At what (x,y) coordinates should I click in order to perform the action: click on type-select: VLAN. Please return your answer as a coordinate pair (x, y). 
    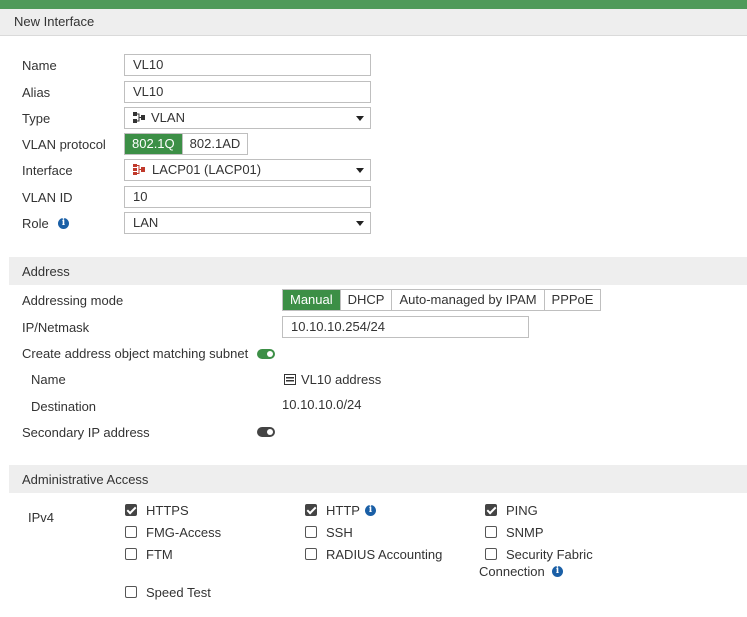
    Looking at the image, I should click on (247, 118).